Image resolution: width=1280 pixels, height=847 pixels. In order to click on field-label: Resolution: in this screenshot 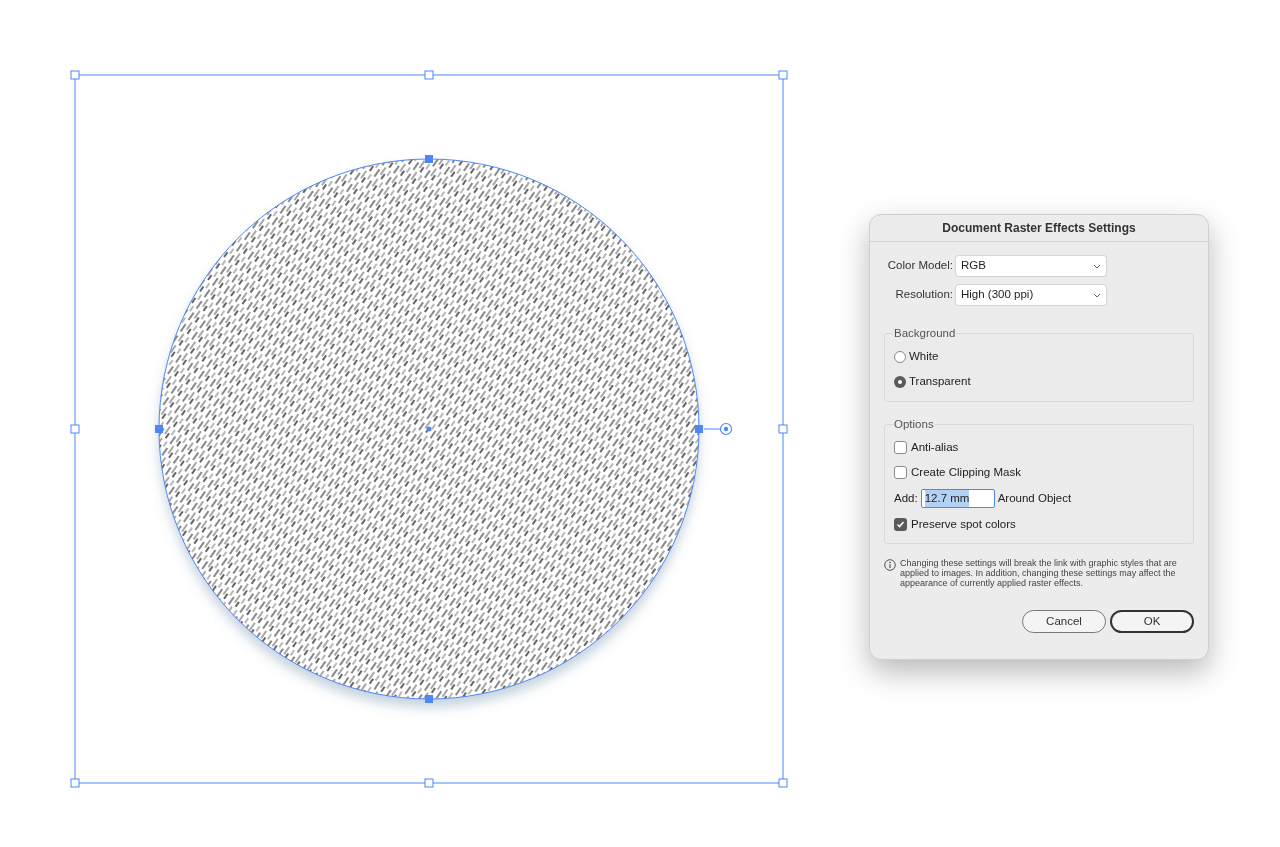, I will do `click(924, 295)`.